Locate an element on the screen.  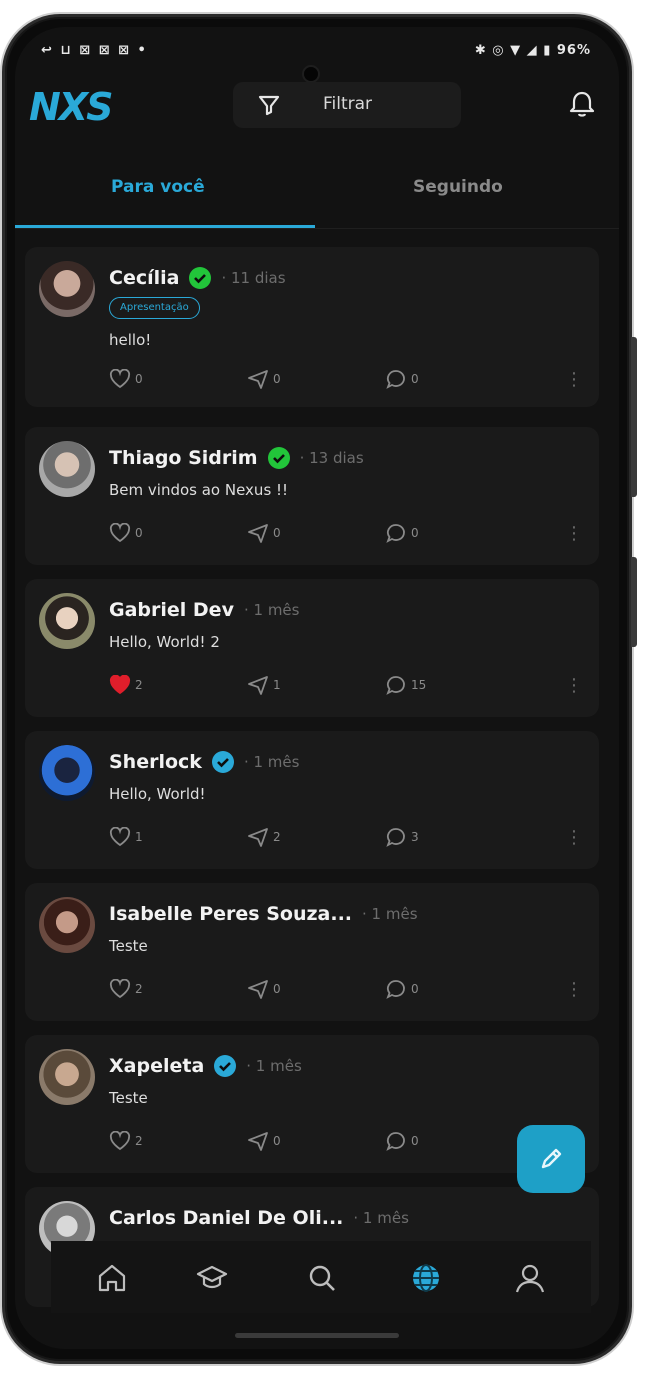
post-header: Isabelle Peres Souza... · 1 mês is located at coordinates (263, 914).